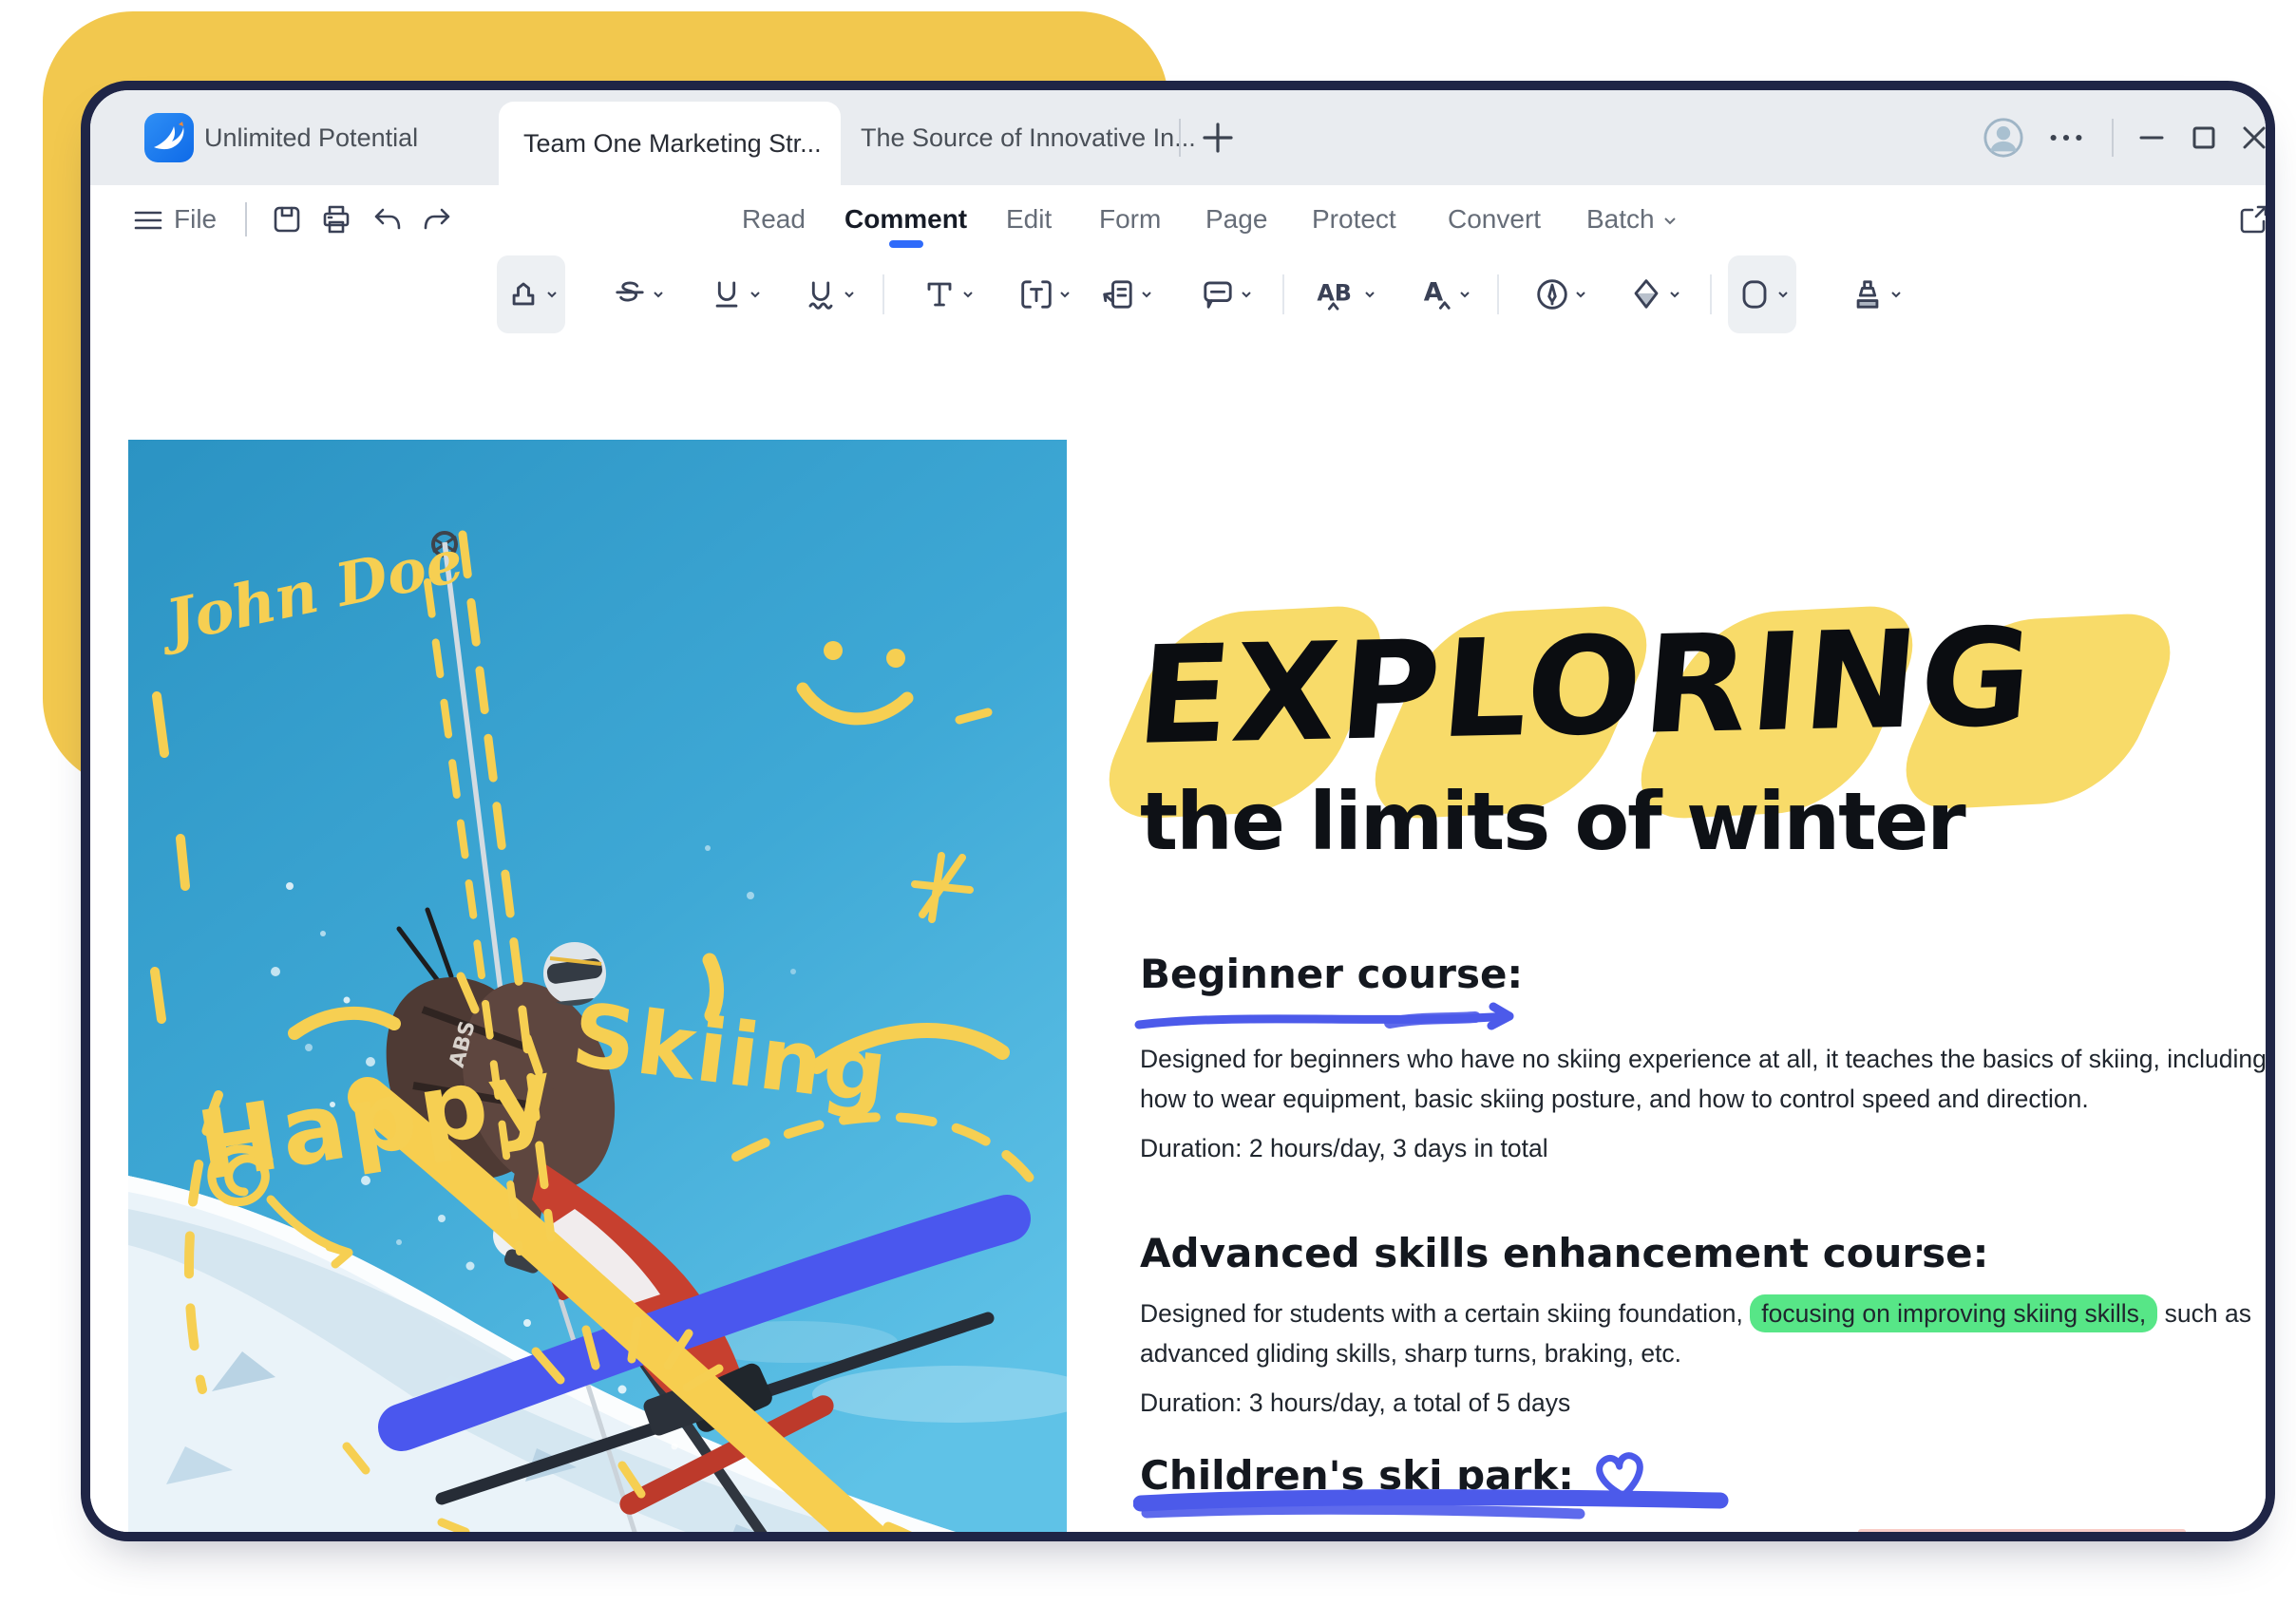  I want to click on tool-strikethrough, so click(638, 294).